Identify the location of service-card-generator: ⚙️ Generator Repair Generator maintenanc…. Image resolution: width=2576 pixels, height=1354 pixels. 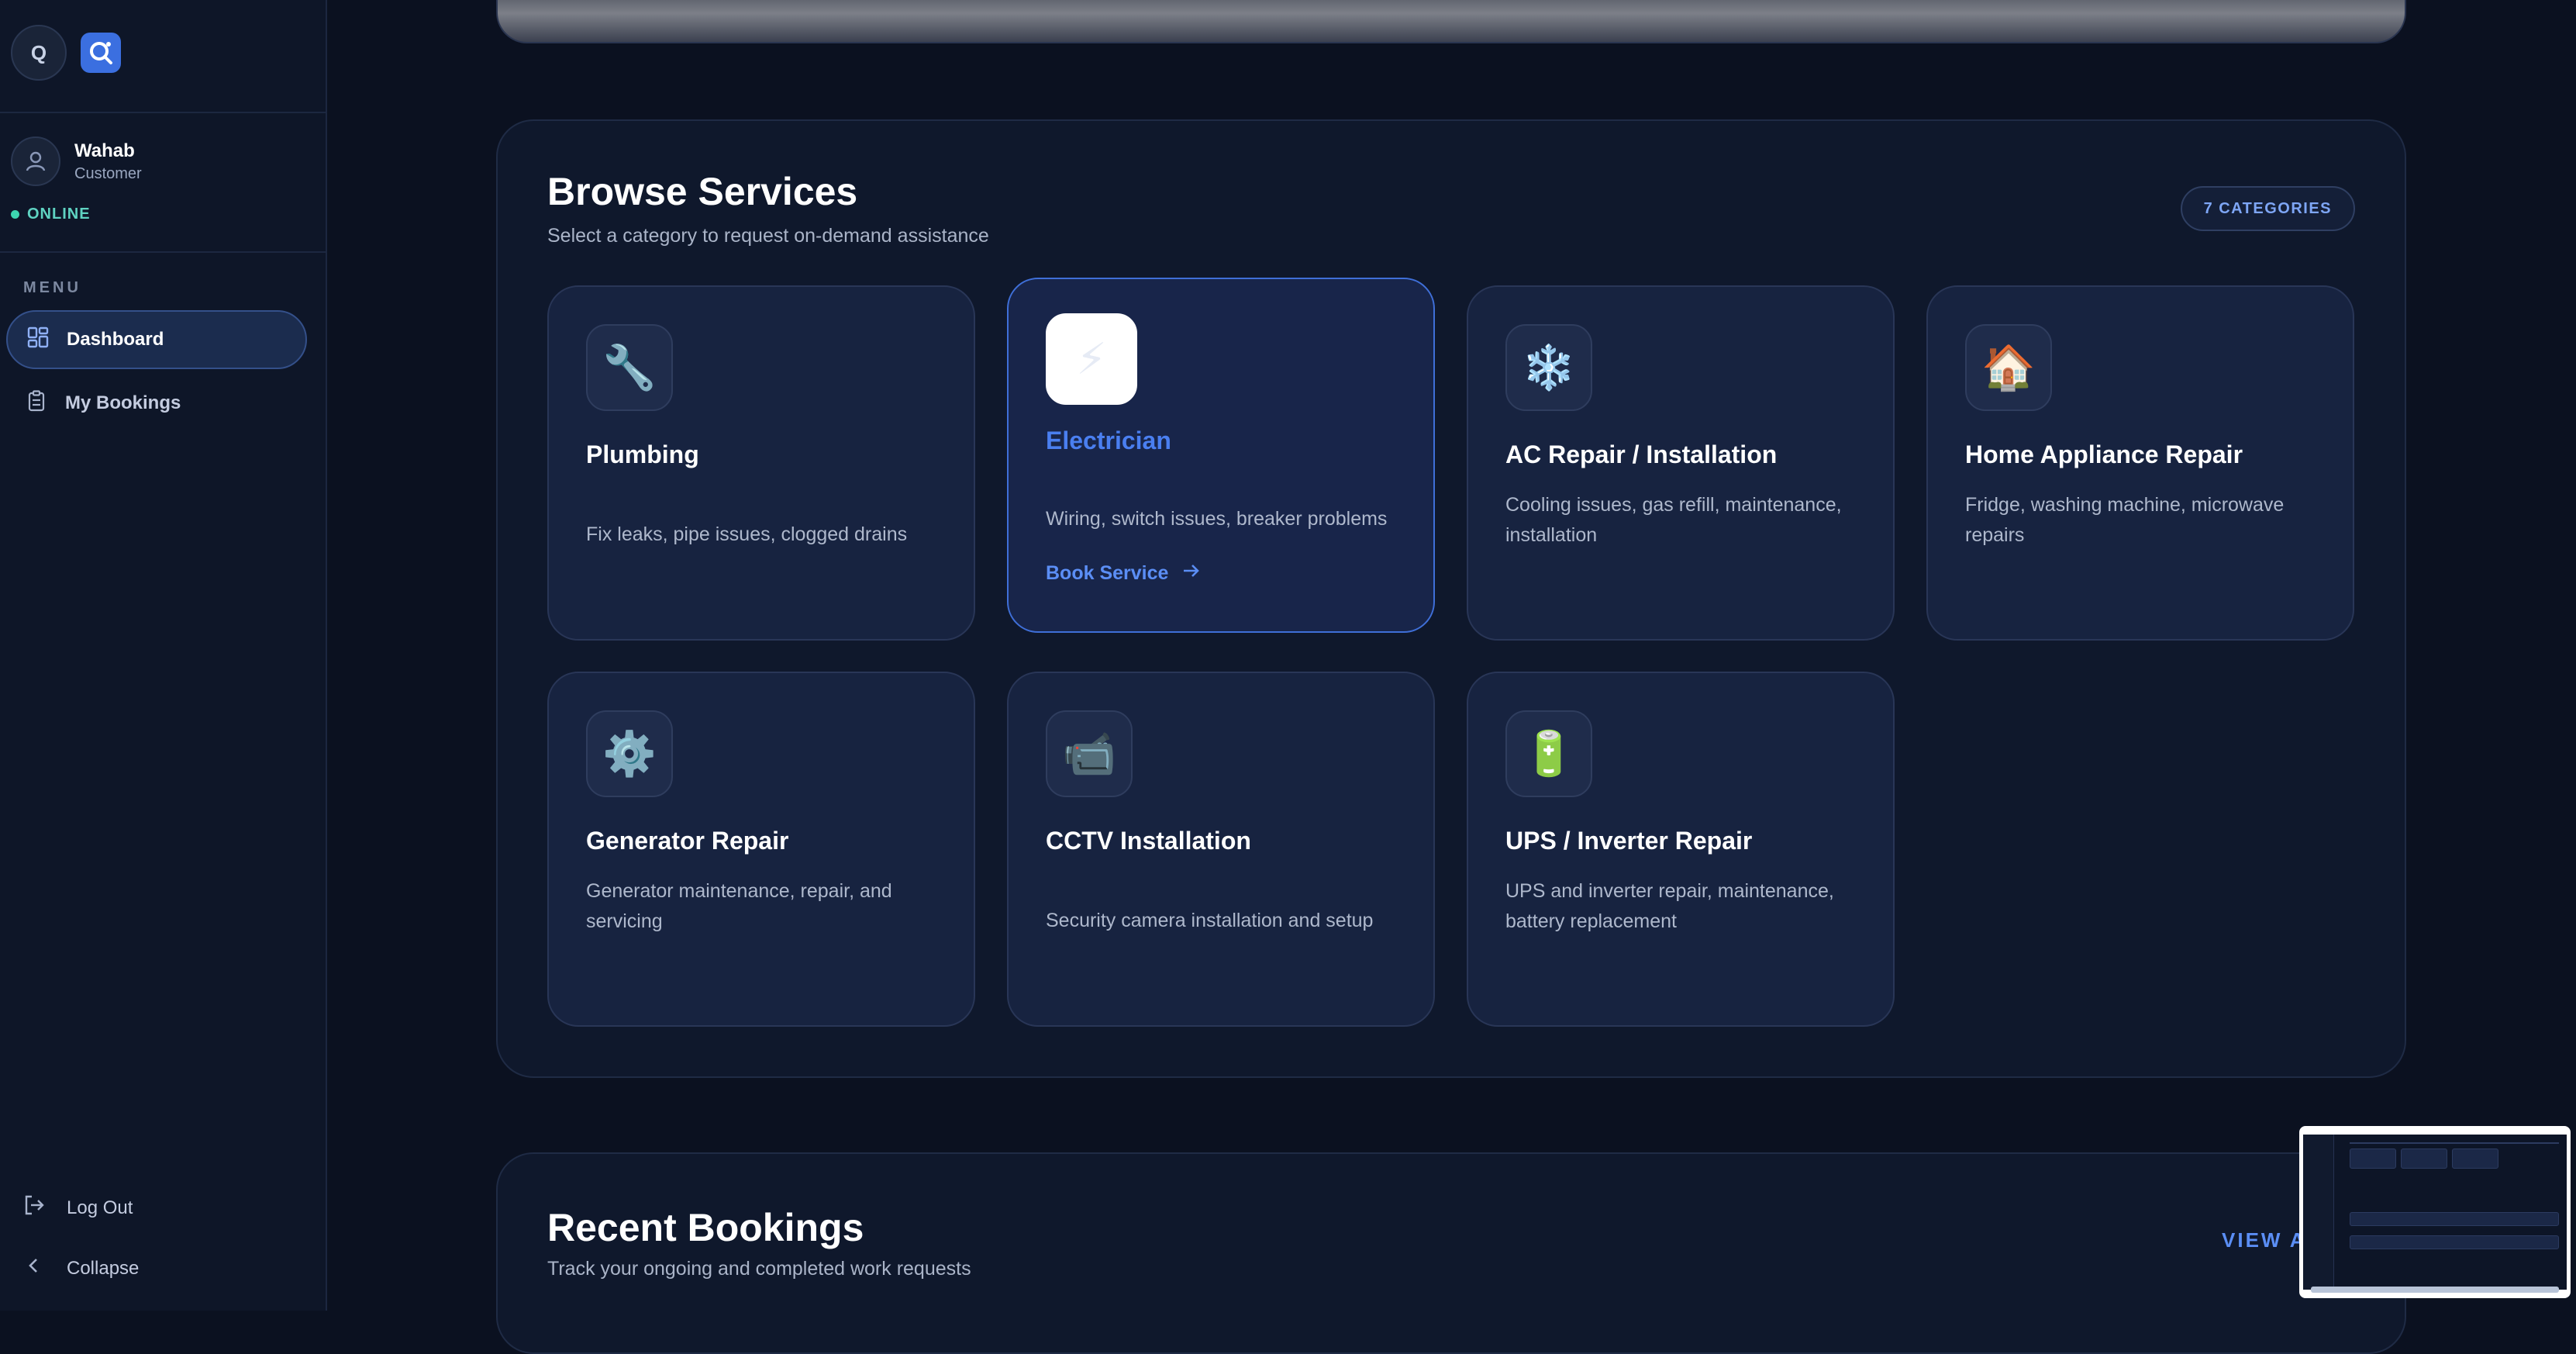
(761, 849).